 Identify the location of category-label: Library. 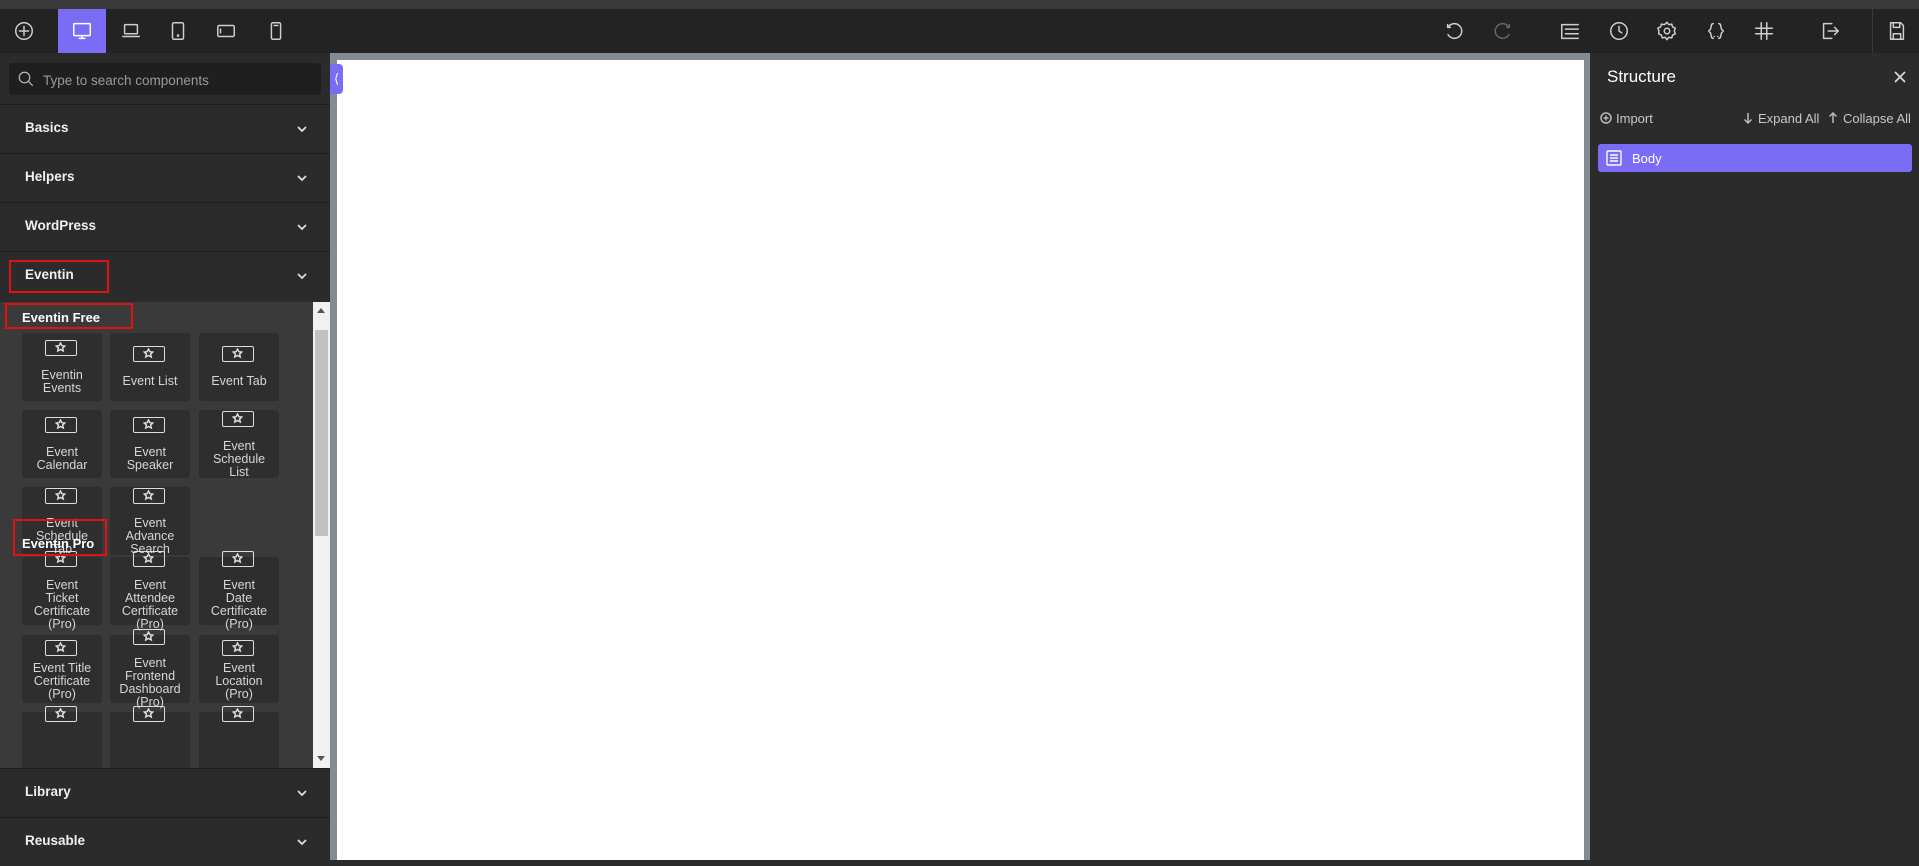
(48, 791).